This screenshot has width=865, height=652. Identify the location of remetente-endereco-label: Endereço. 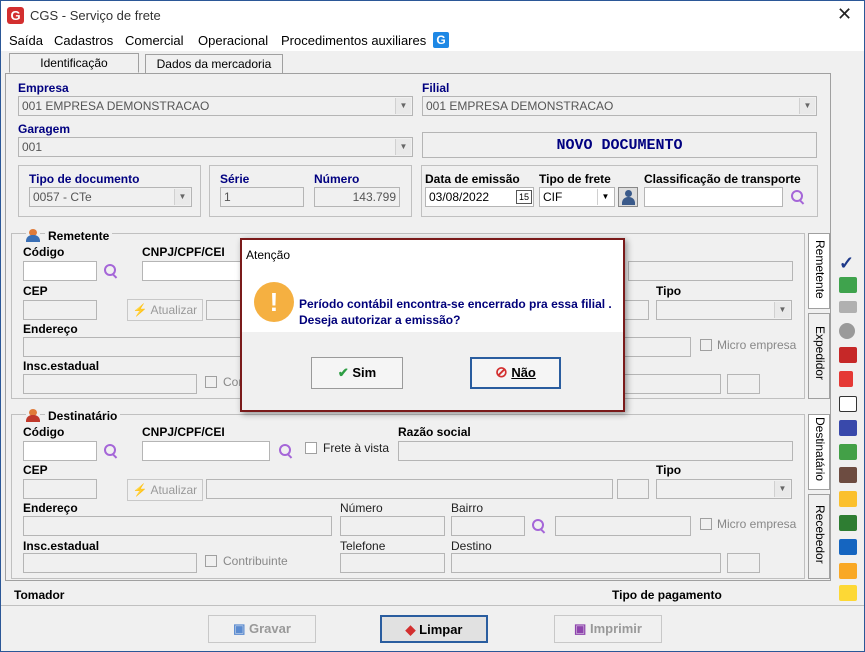
(50, 329).